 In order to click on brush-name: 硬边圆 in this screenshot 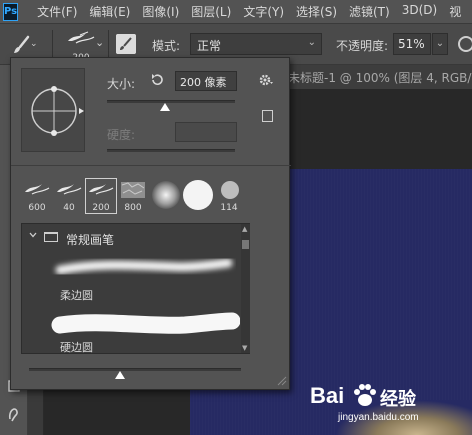, I will do `click(76, 347)`.